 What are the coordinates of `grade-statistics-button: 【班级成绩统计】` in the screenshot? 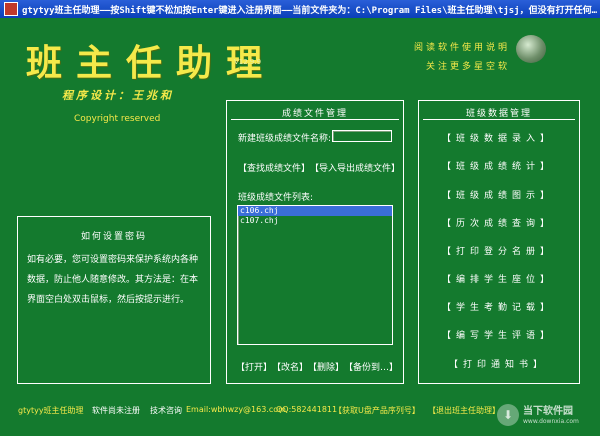 It's located at (498, 165).